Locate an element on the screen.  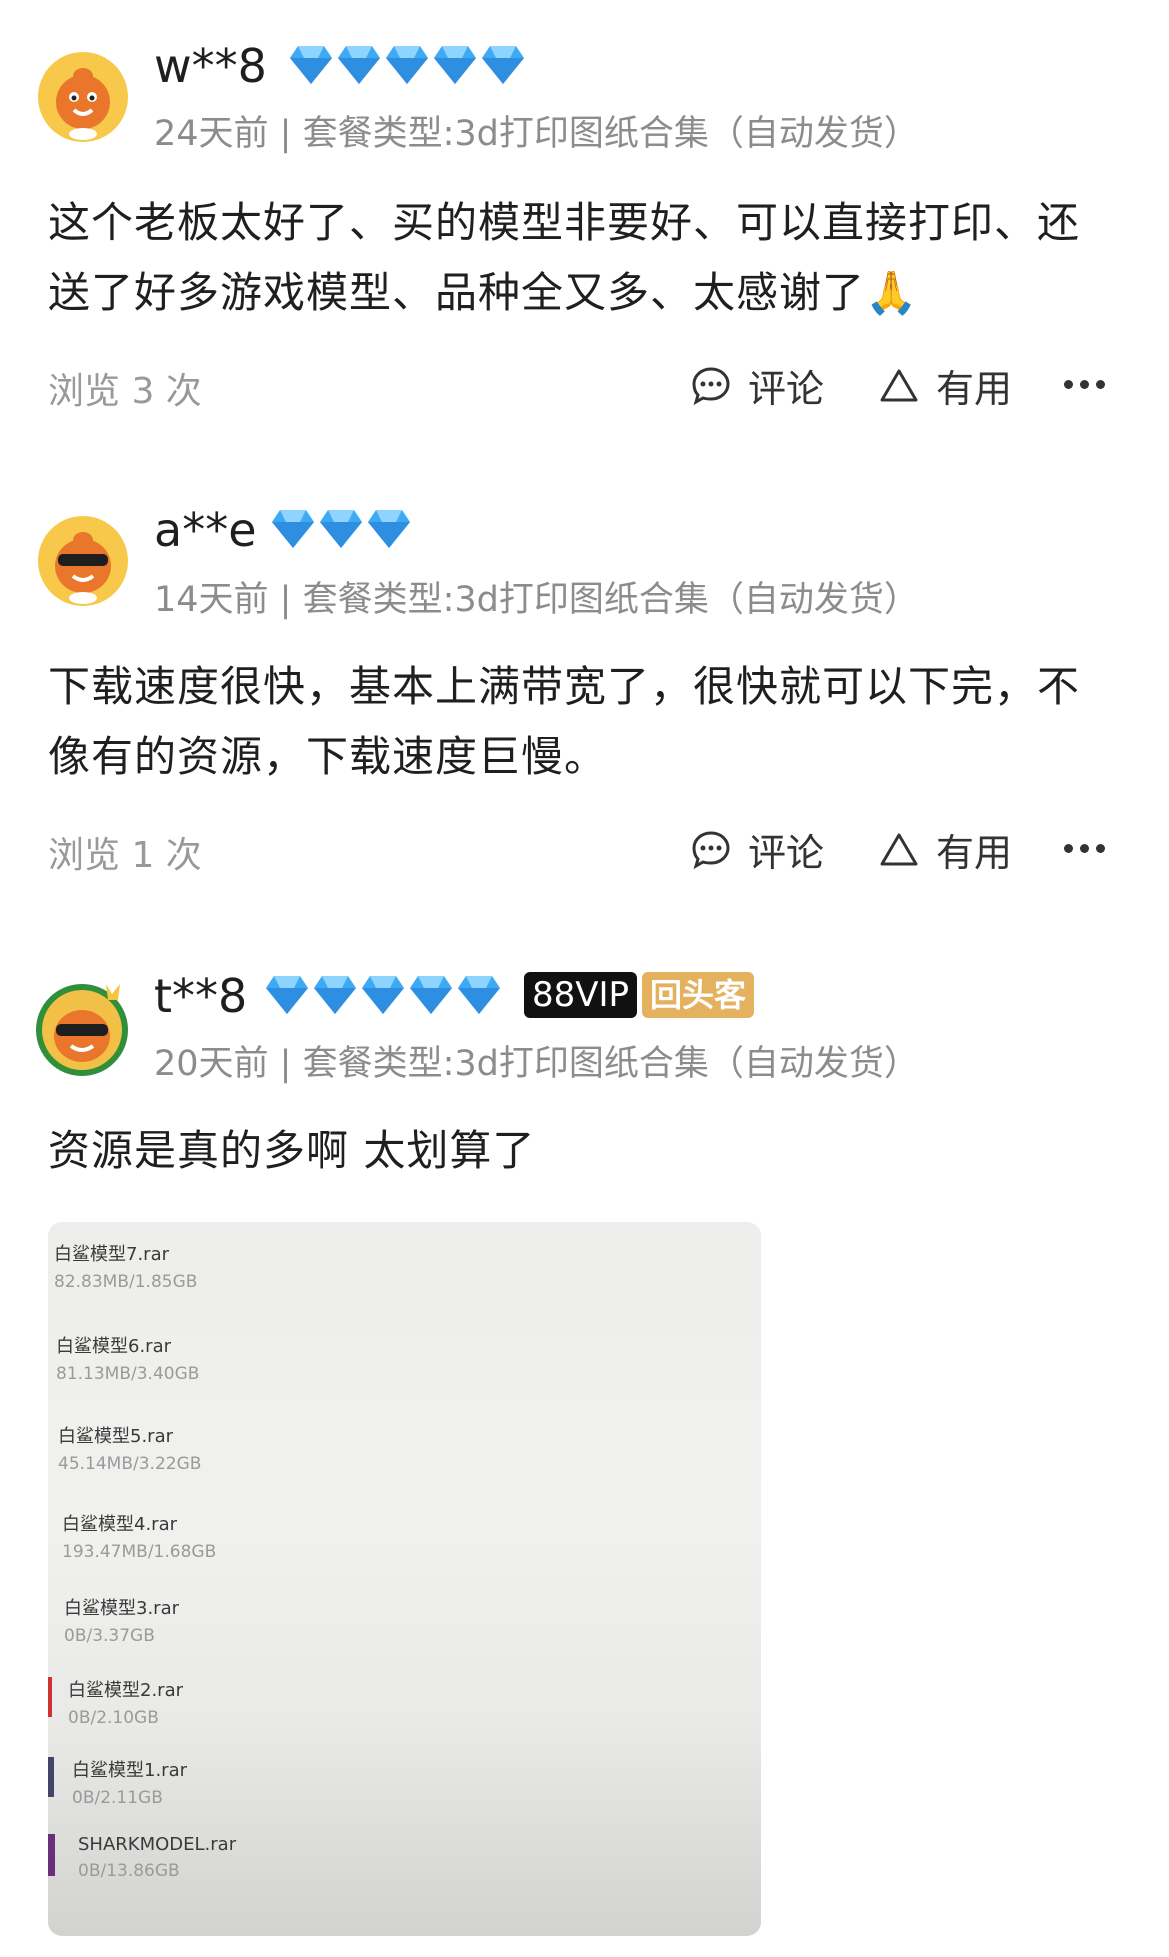
file-size: 0B/2.10GB is located at coordinates (113, 1718).